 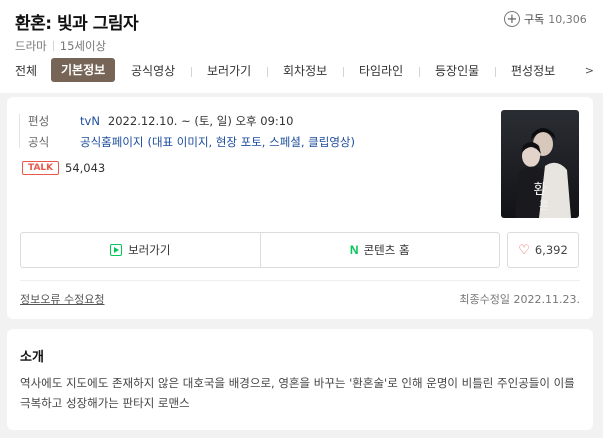 I want to click on play-icon, so click(x=116, y=250).